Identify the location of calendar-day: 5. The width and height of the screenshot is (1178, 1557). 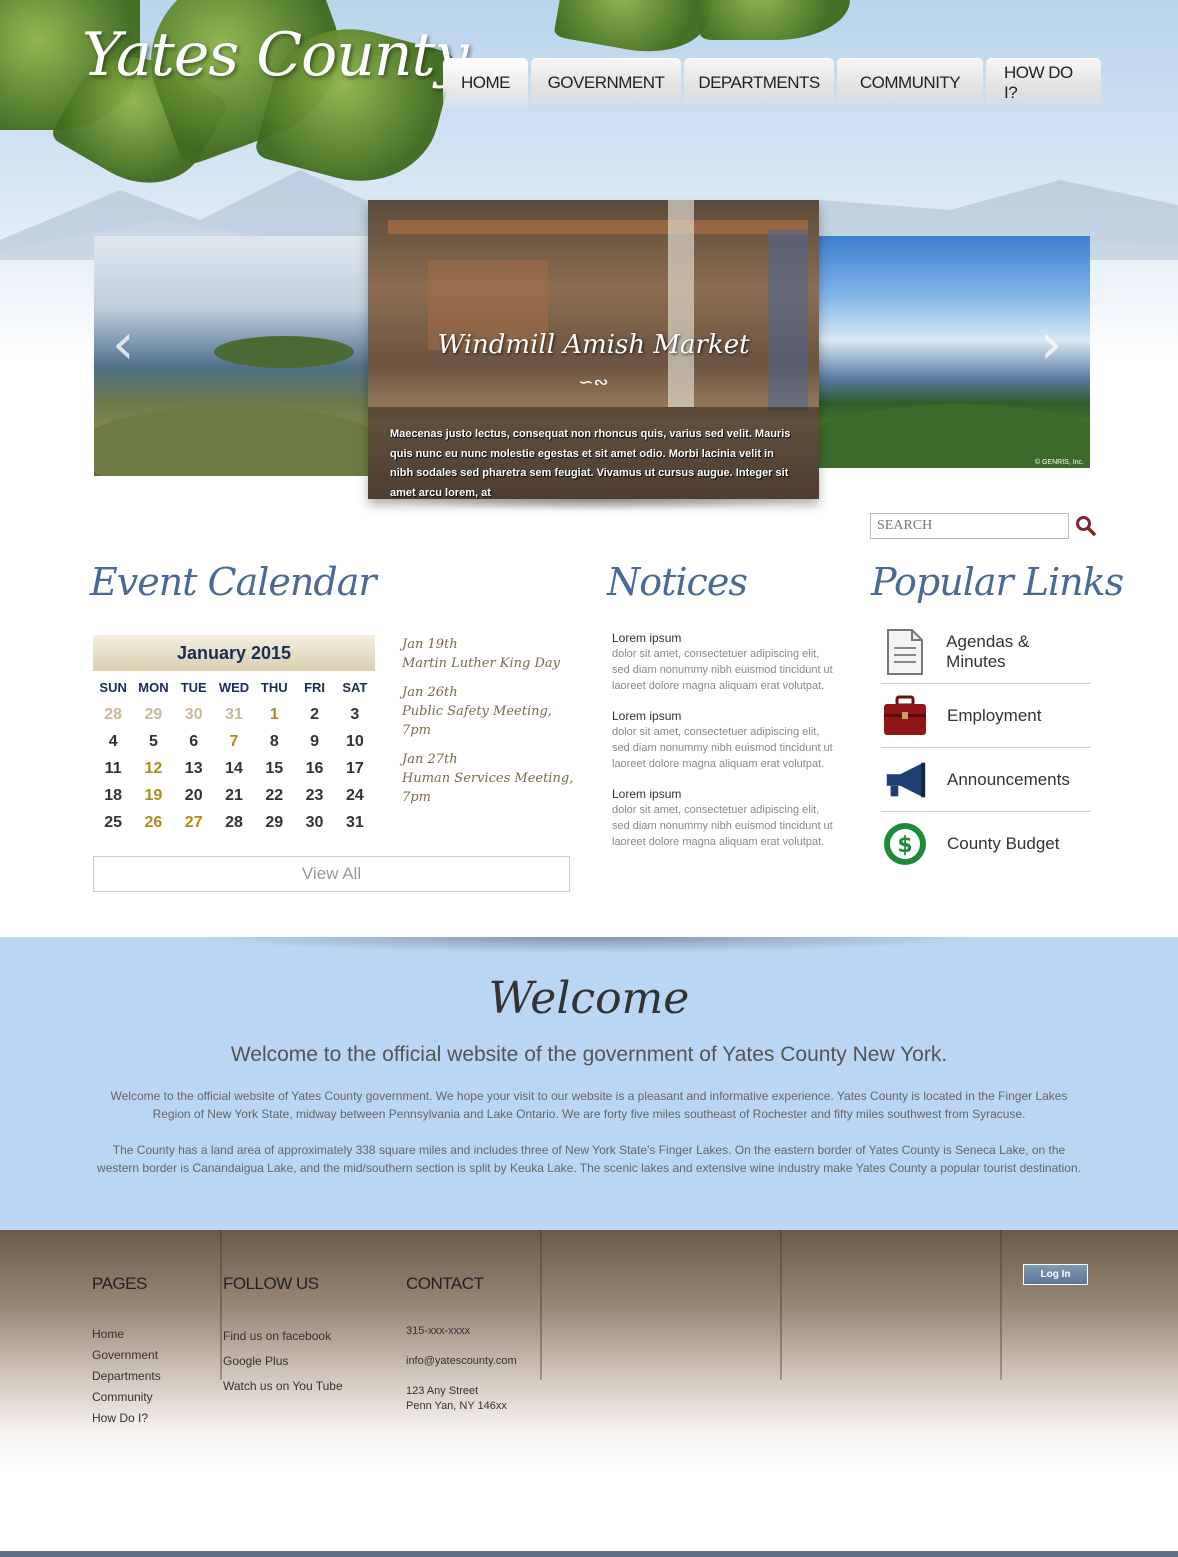
(153, 741).